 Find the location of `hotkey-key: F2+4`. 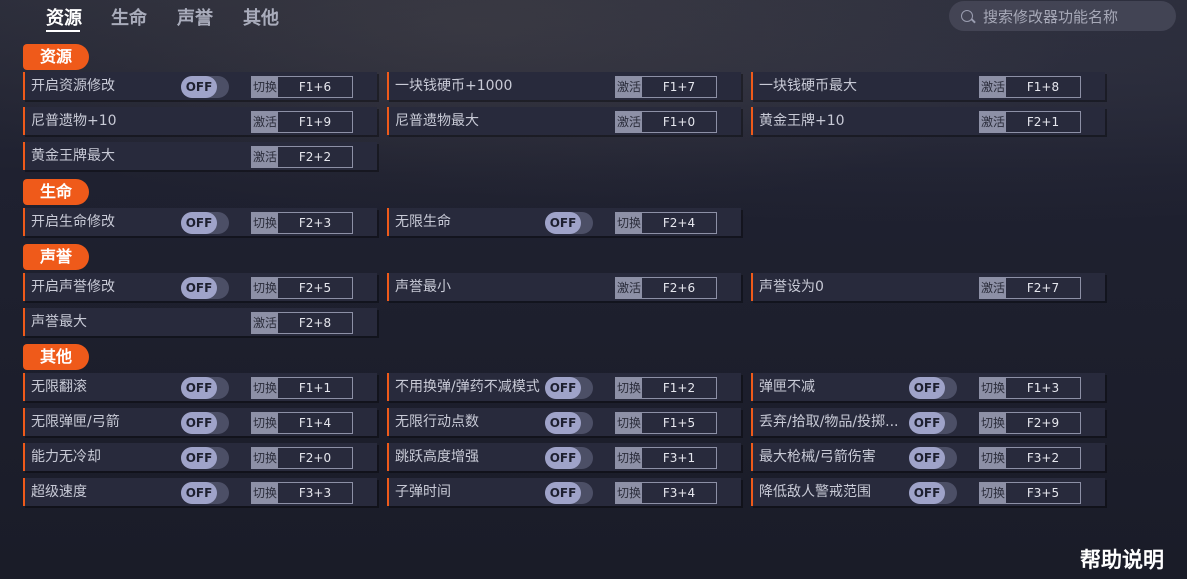

hotkey-key: F2+4 is located at coordinates (679, 223).